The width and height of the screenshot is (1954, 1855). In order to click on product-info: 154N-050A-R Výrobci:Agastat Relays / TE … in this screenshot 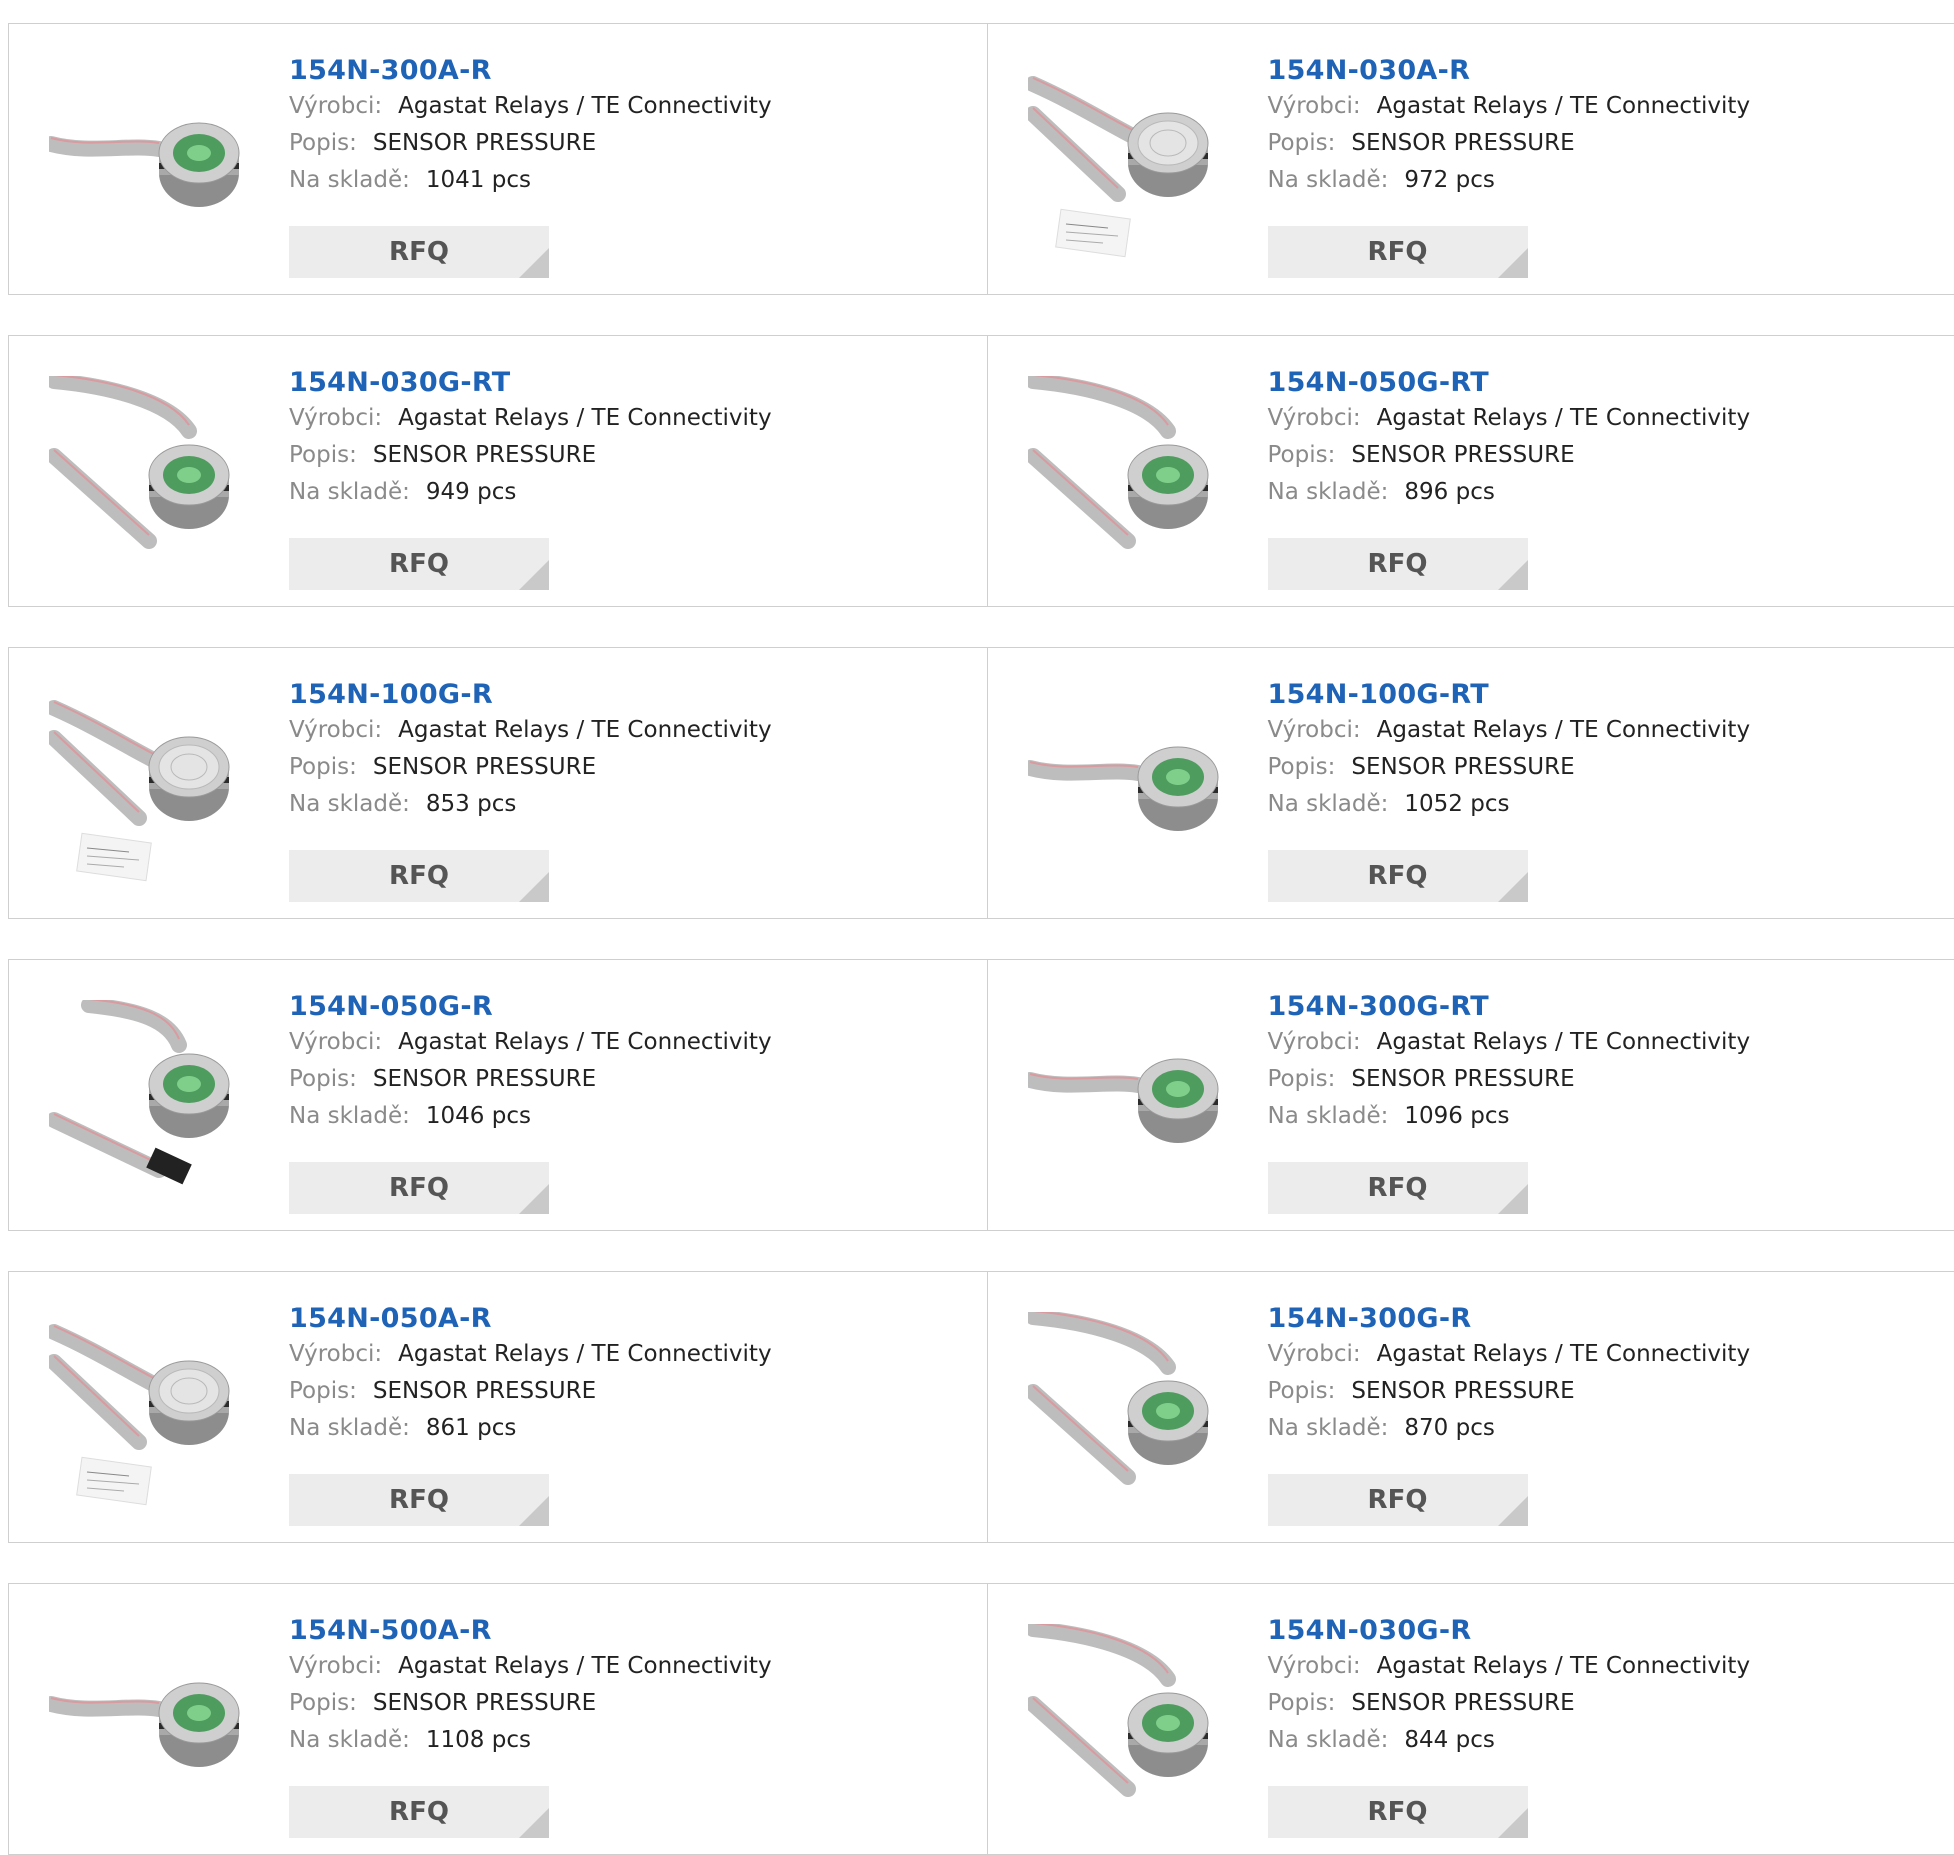, I will do `click(530, 1374)`.